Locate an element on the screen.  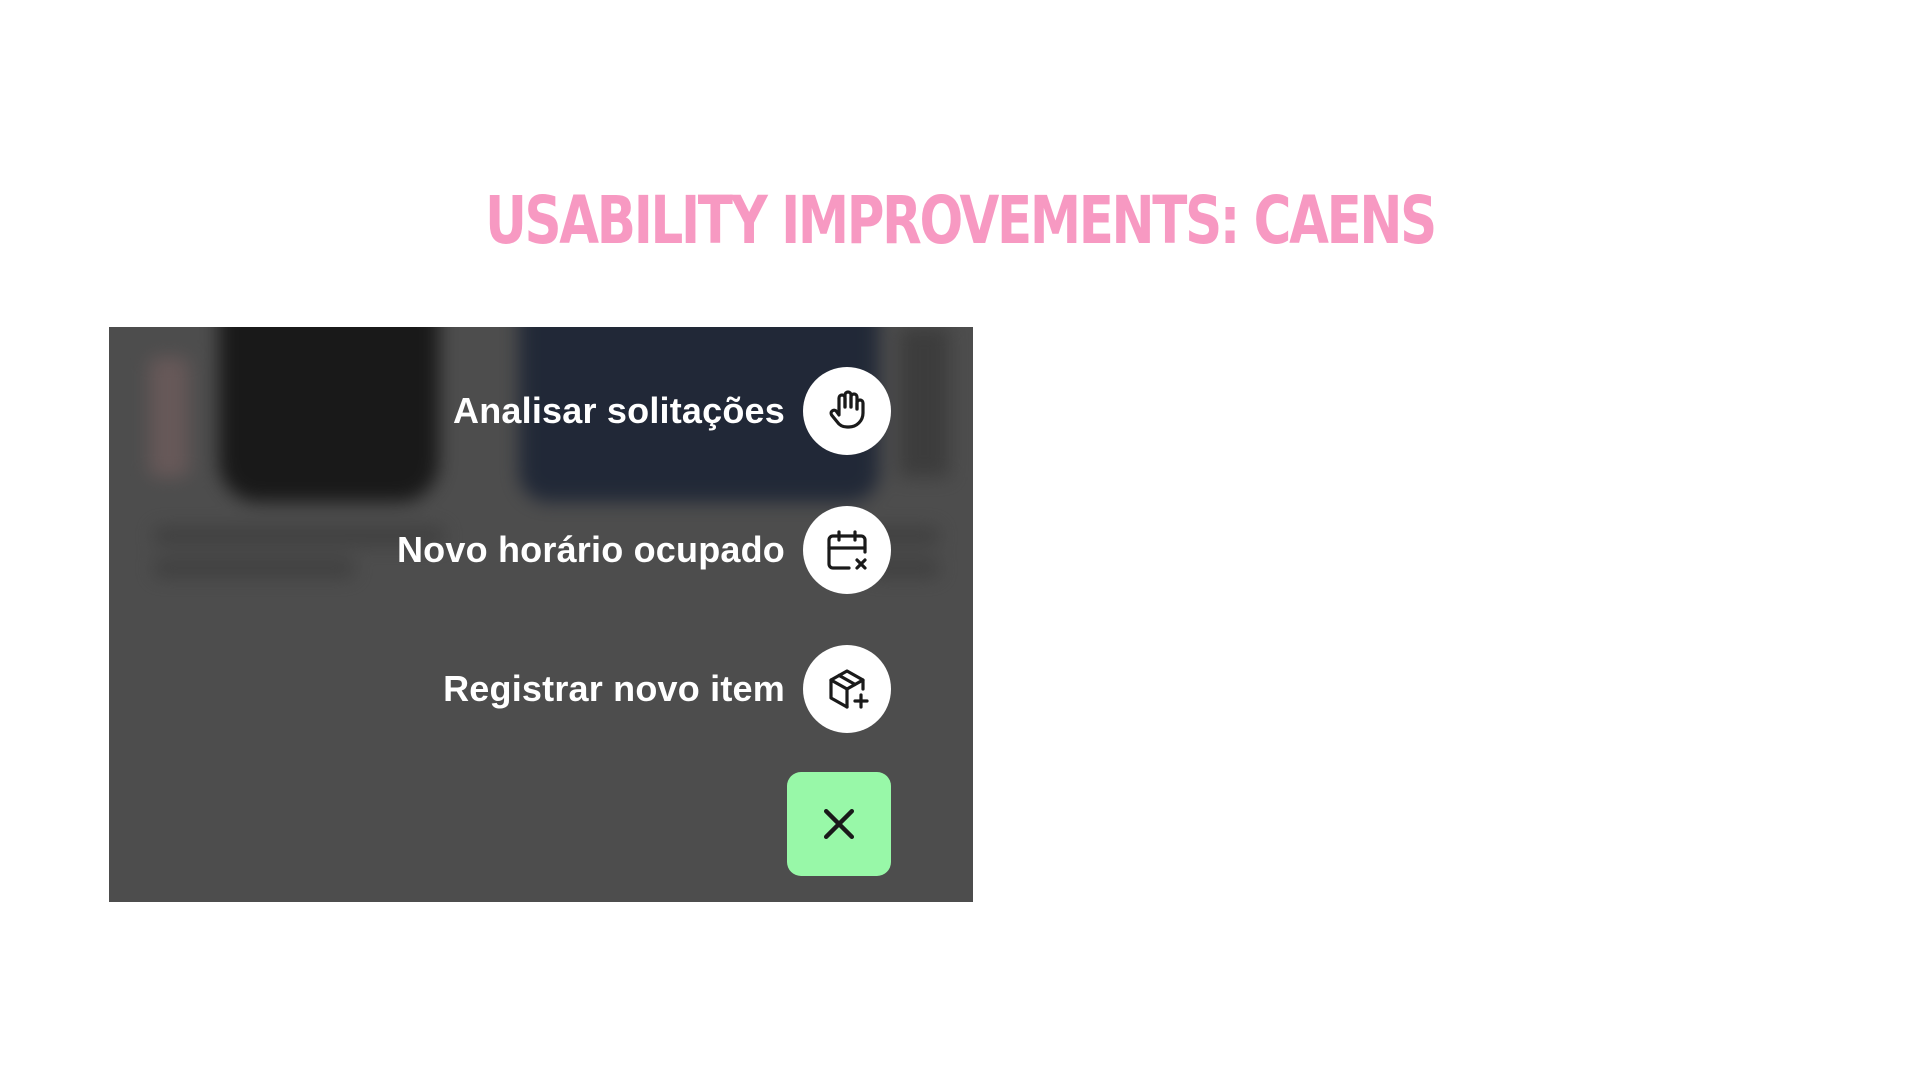
novo-horario-ocupado-button is located at coordinates (847, 550).